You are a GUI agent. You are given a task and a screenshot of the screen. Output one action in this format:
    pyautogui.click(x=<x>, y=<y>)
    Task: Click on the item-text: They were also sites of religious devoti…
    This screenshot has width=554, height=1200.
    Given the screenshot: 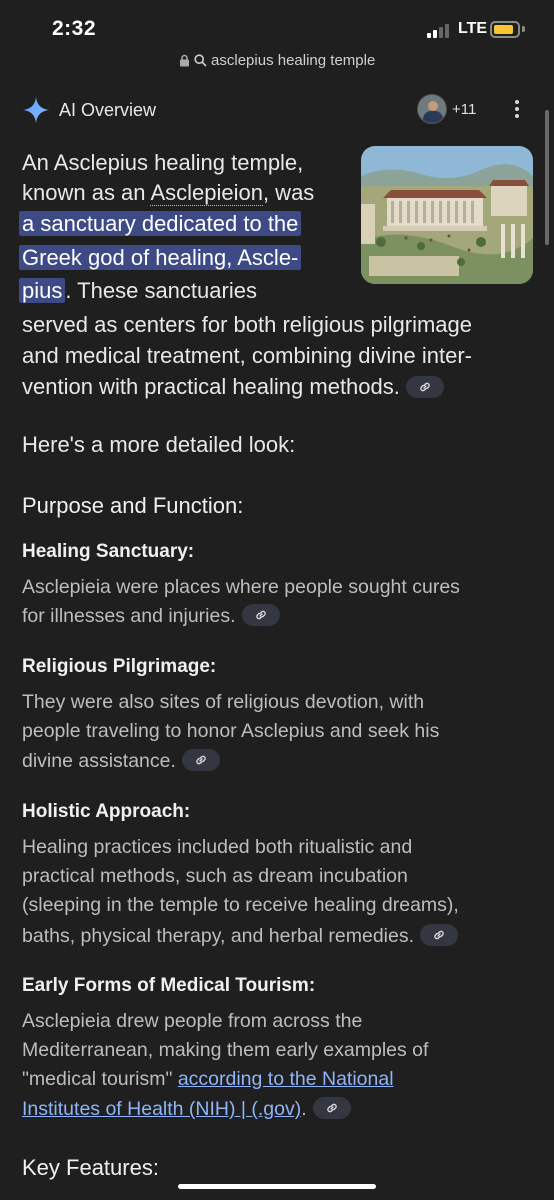 What is the action you would take?
    pyautogui.click(x=223, y=702)
    